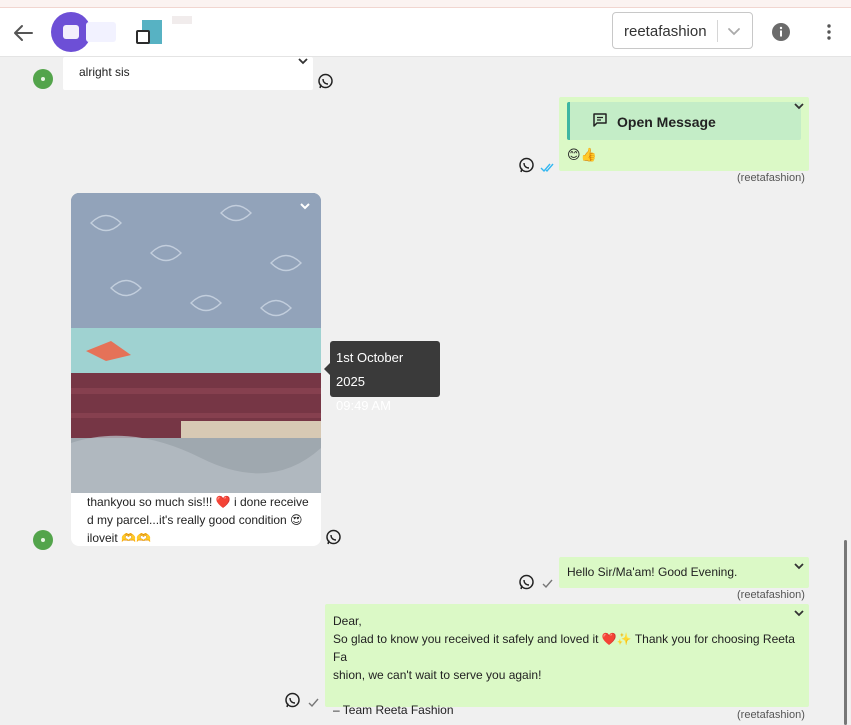 This screenshot has height=725, width=851. I want to click on contact-name-redacted, so click(137, 32).